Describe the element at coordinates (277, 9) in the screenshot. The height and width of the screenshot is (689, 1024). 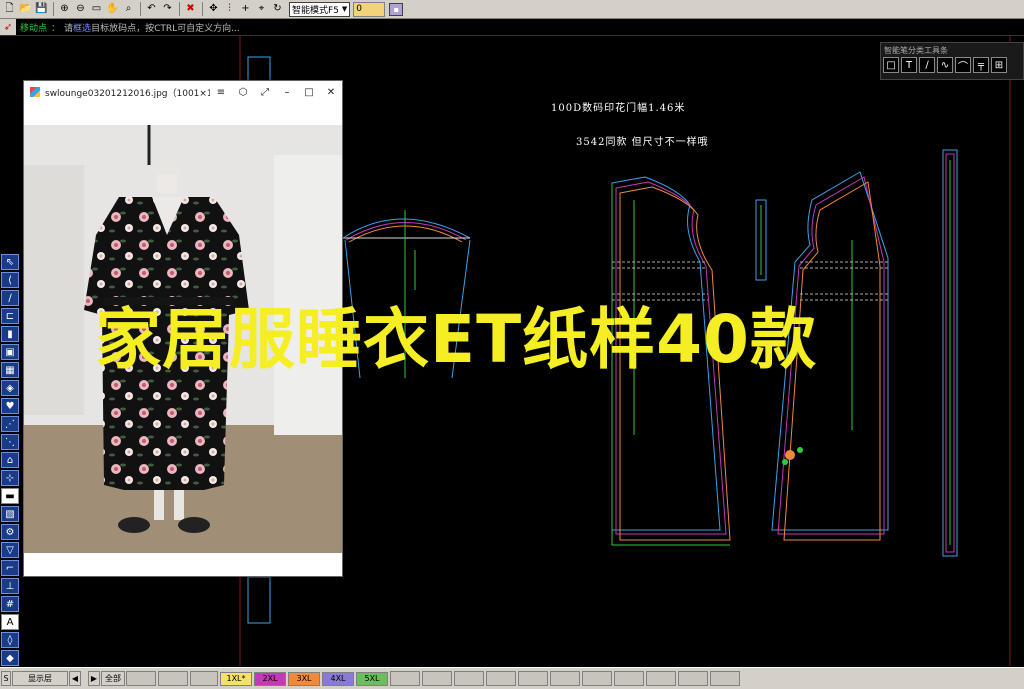
I see `rotate-icon: ↻` at that location.